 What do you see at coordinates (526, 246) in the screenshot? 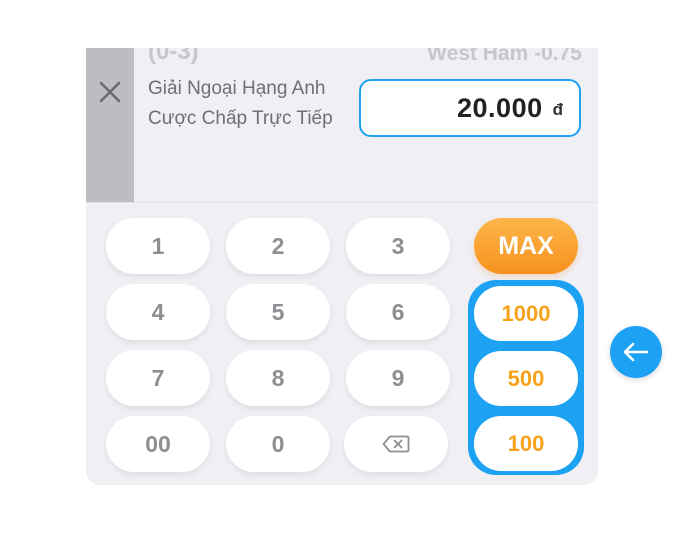
I see `max-button: MAX` at bounding box center [526, 246].